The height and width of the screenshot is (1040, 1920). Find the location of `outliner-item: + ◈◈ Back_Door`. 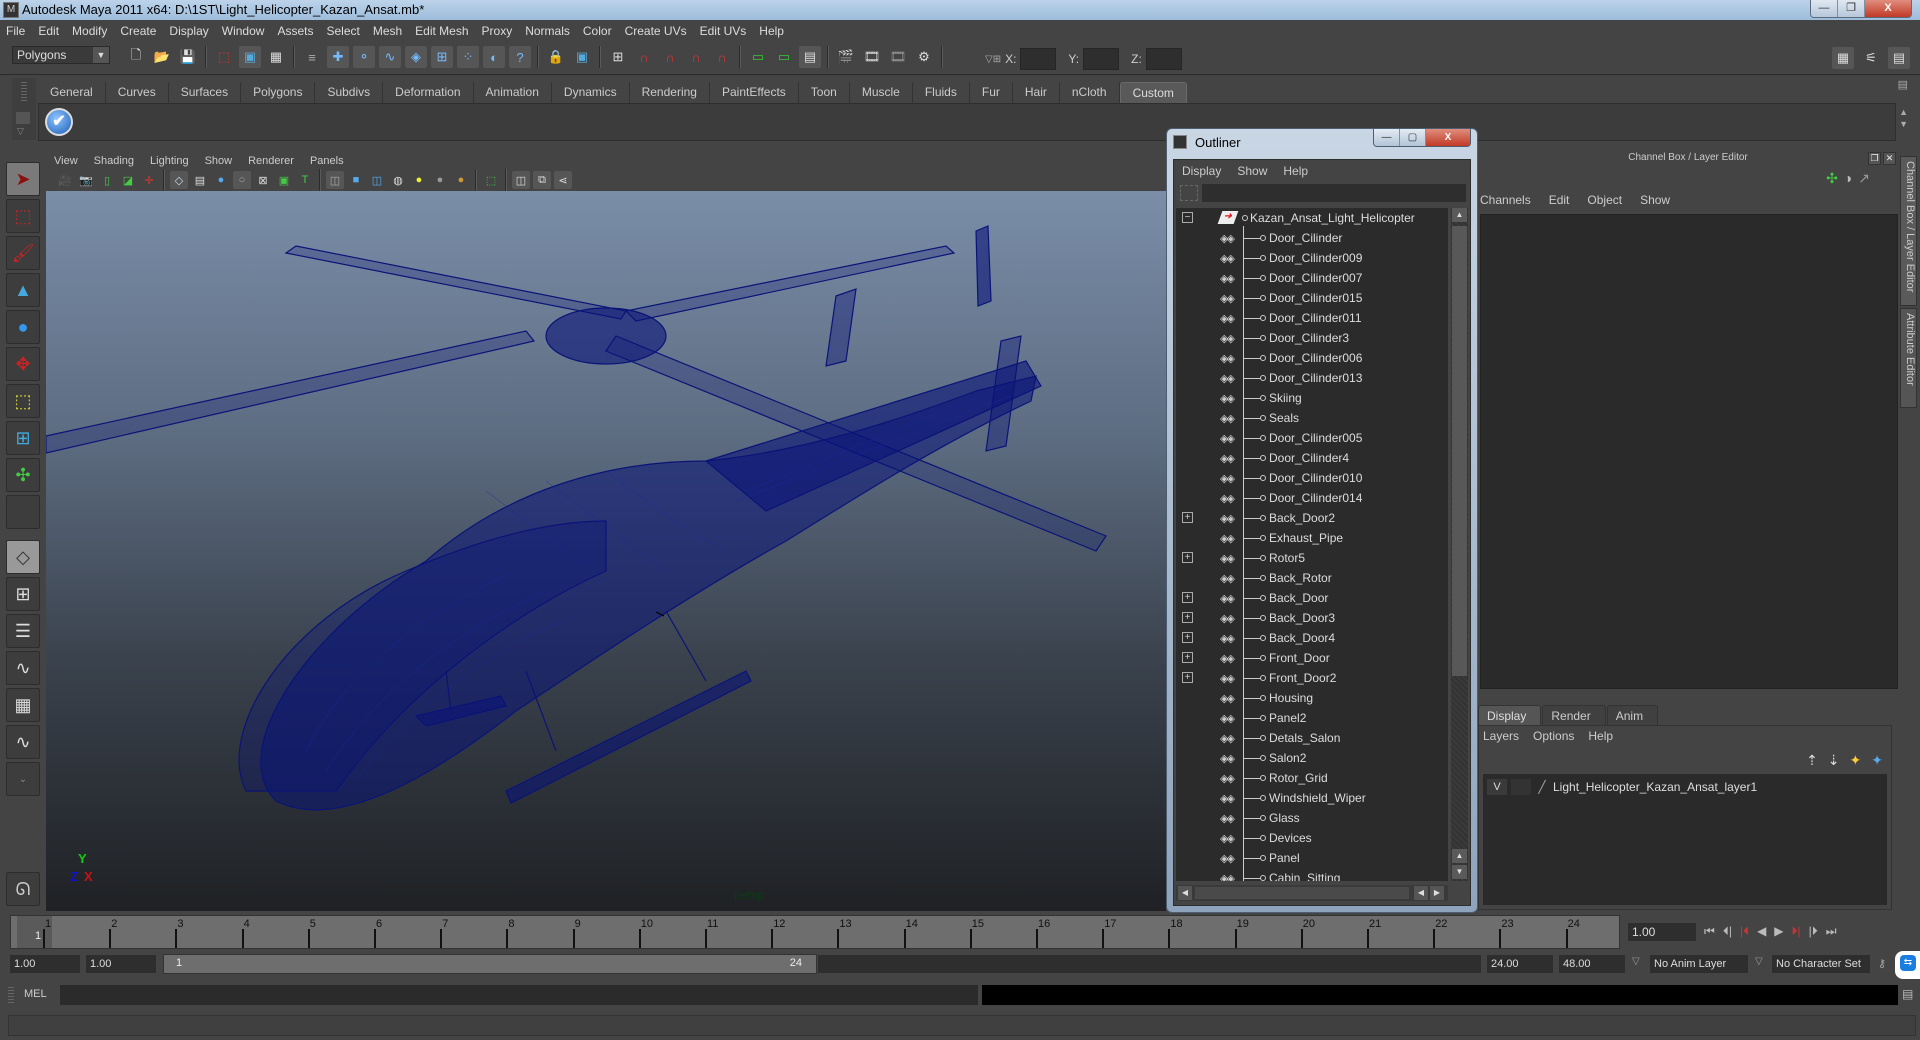

outliner-item: + ◈◈ Back_Door is located at coordinates (1312, 598).